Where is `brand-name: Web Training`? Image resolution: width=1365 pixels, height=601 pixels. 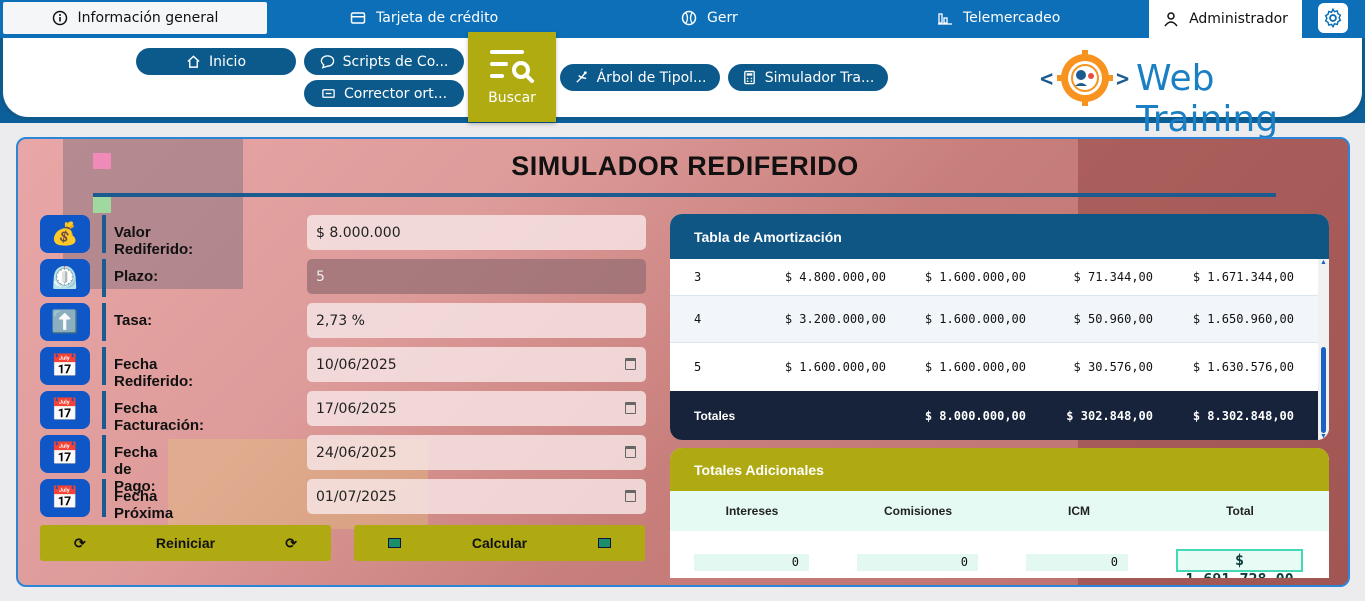 brand-name: Web Training is located at coordinates (1207, 99).